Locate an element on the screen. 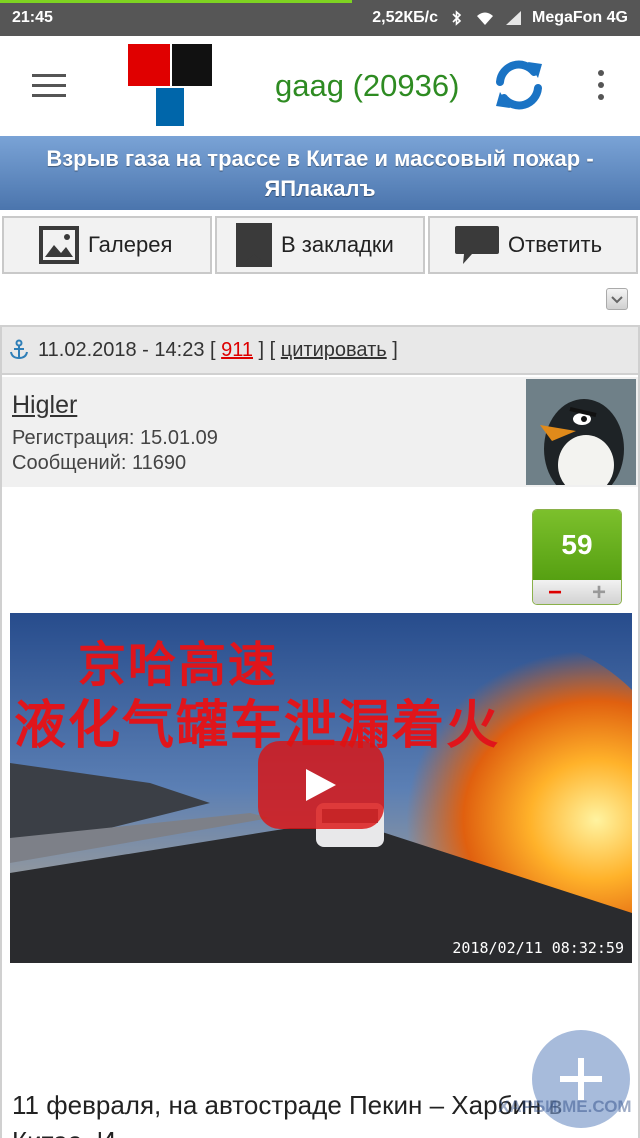 The image size is (640, 1138). video-caption-line2: 液化气罐车泄漏着火 is located at coordinates (257, 726).